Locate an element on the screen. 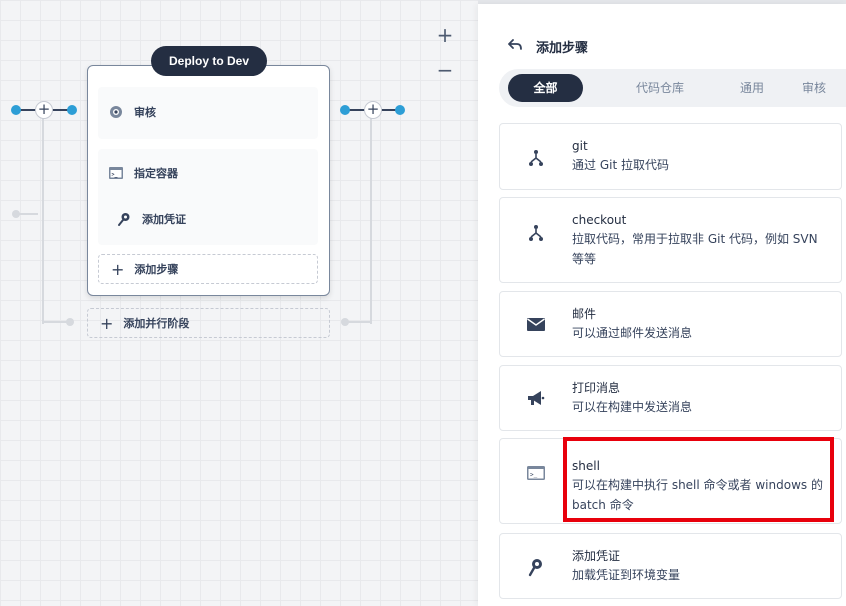 The height and width of the screenshot is (606, 846). step-review: 审核 is located at coordinates (132, 112).